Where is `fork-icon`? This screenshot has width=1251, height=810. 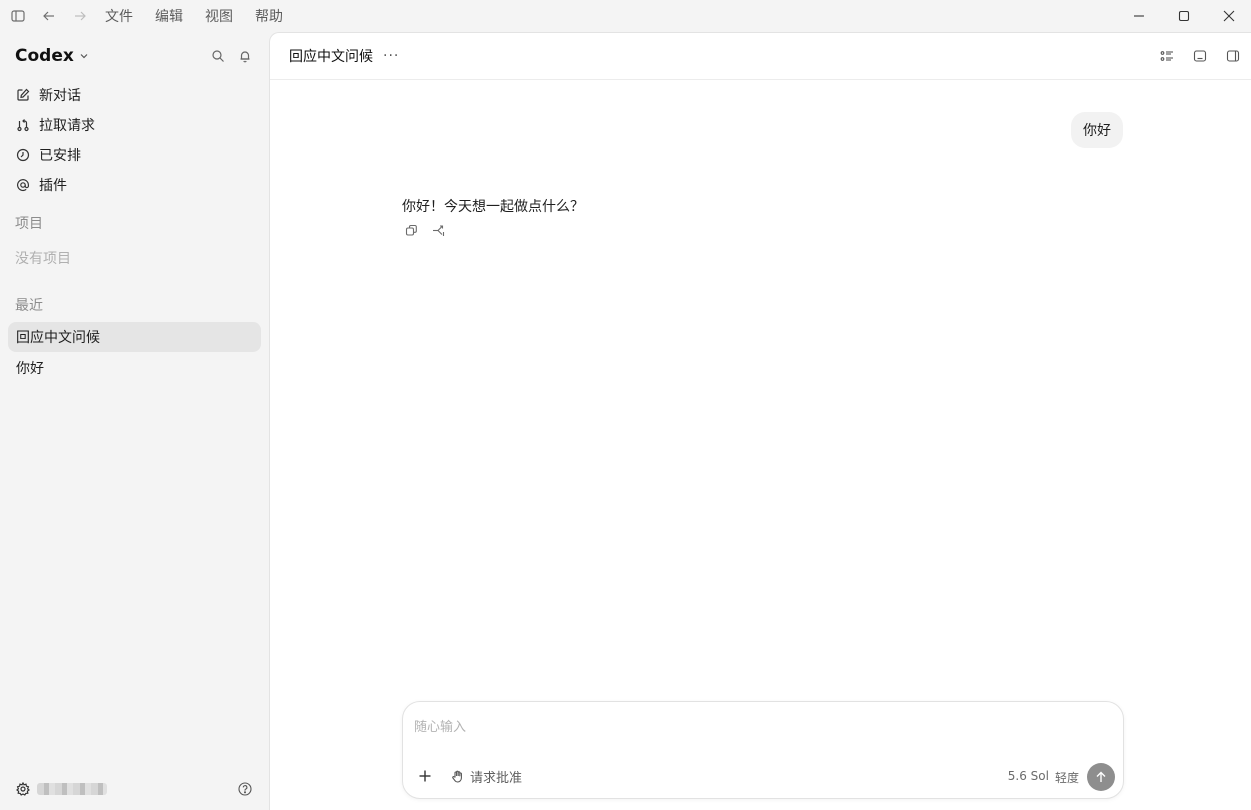 fork-icon is located at coordinates (438, 230).